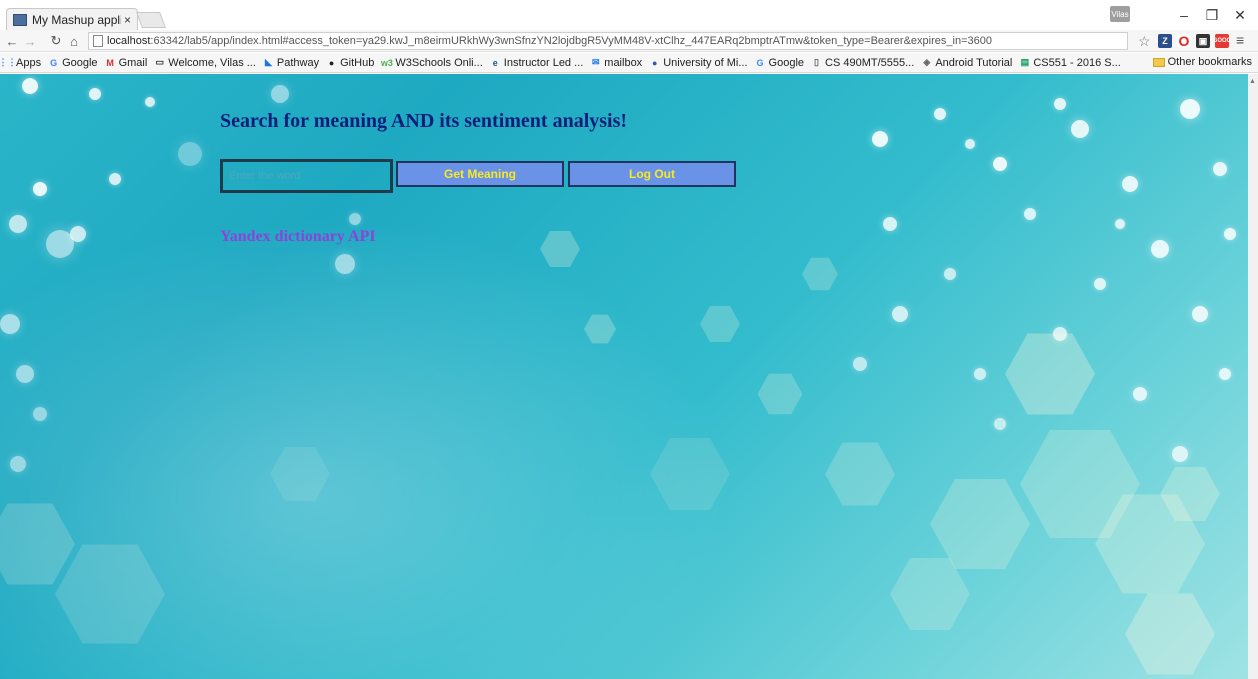  I want to click on zotero-extension-icon: Z, so click(1165, 41).